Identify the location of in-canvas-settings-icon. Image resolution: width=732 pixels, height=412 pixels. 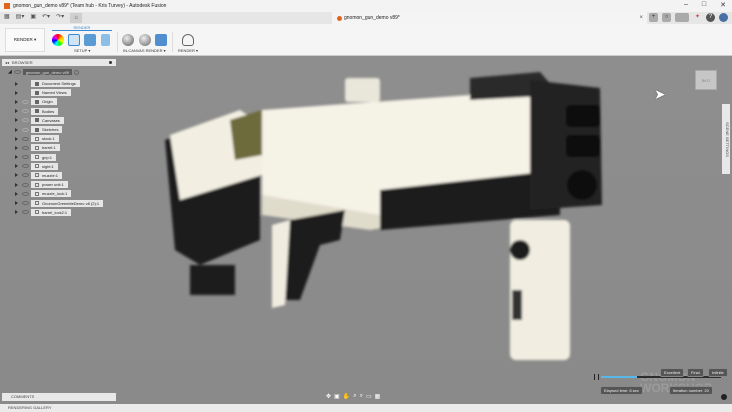
(145, 40).